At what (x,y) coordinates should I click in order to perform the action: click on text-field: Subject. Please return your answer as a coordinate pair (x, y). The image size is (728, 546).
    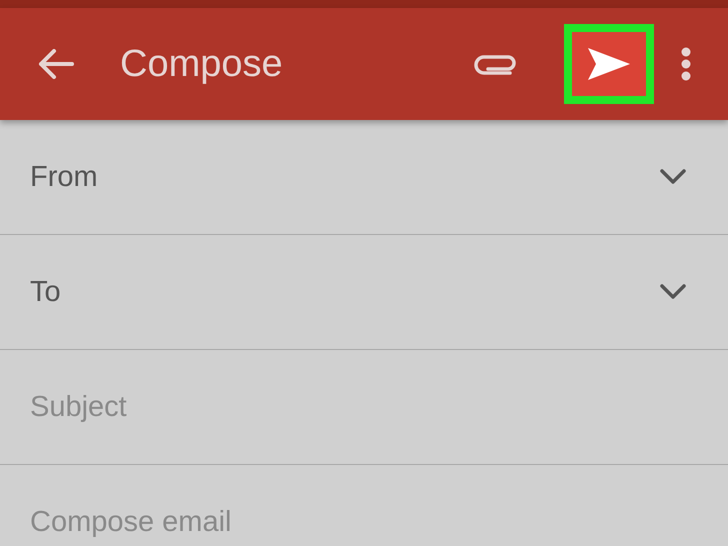
    Looking at the image, I should click on (358, 407).